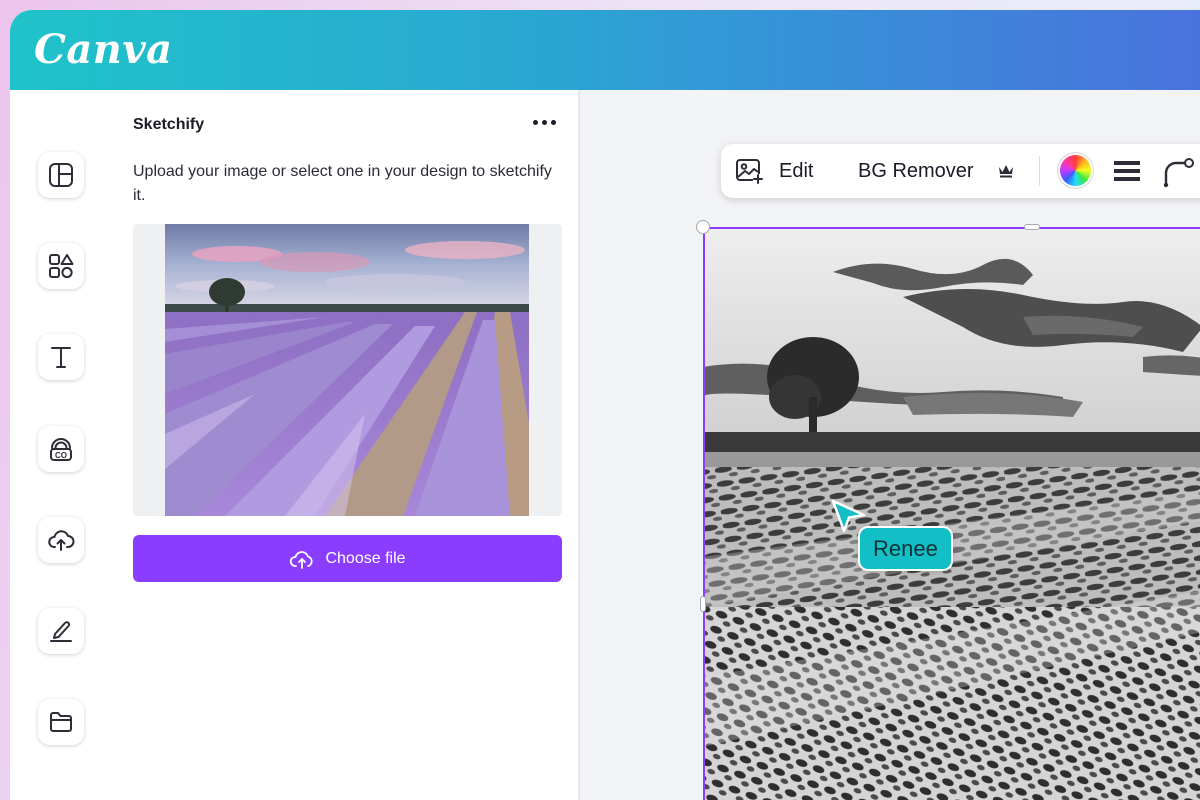 Image resolution: width=1200 pixels, height=800 pixels. What do you see at coordinates (365, 558) in the screenshot?
I see `choose-file-label: Choose file` at bounding box center [365, 558].